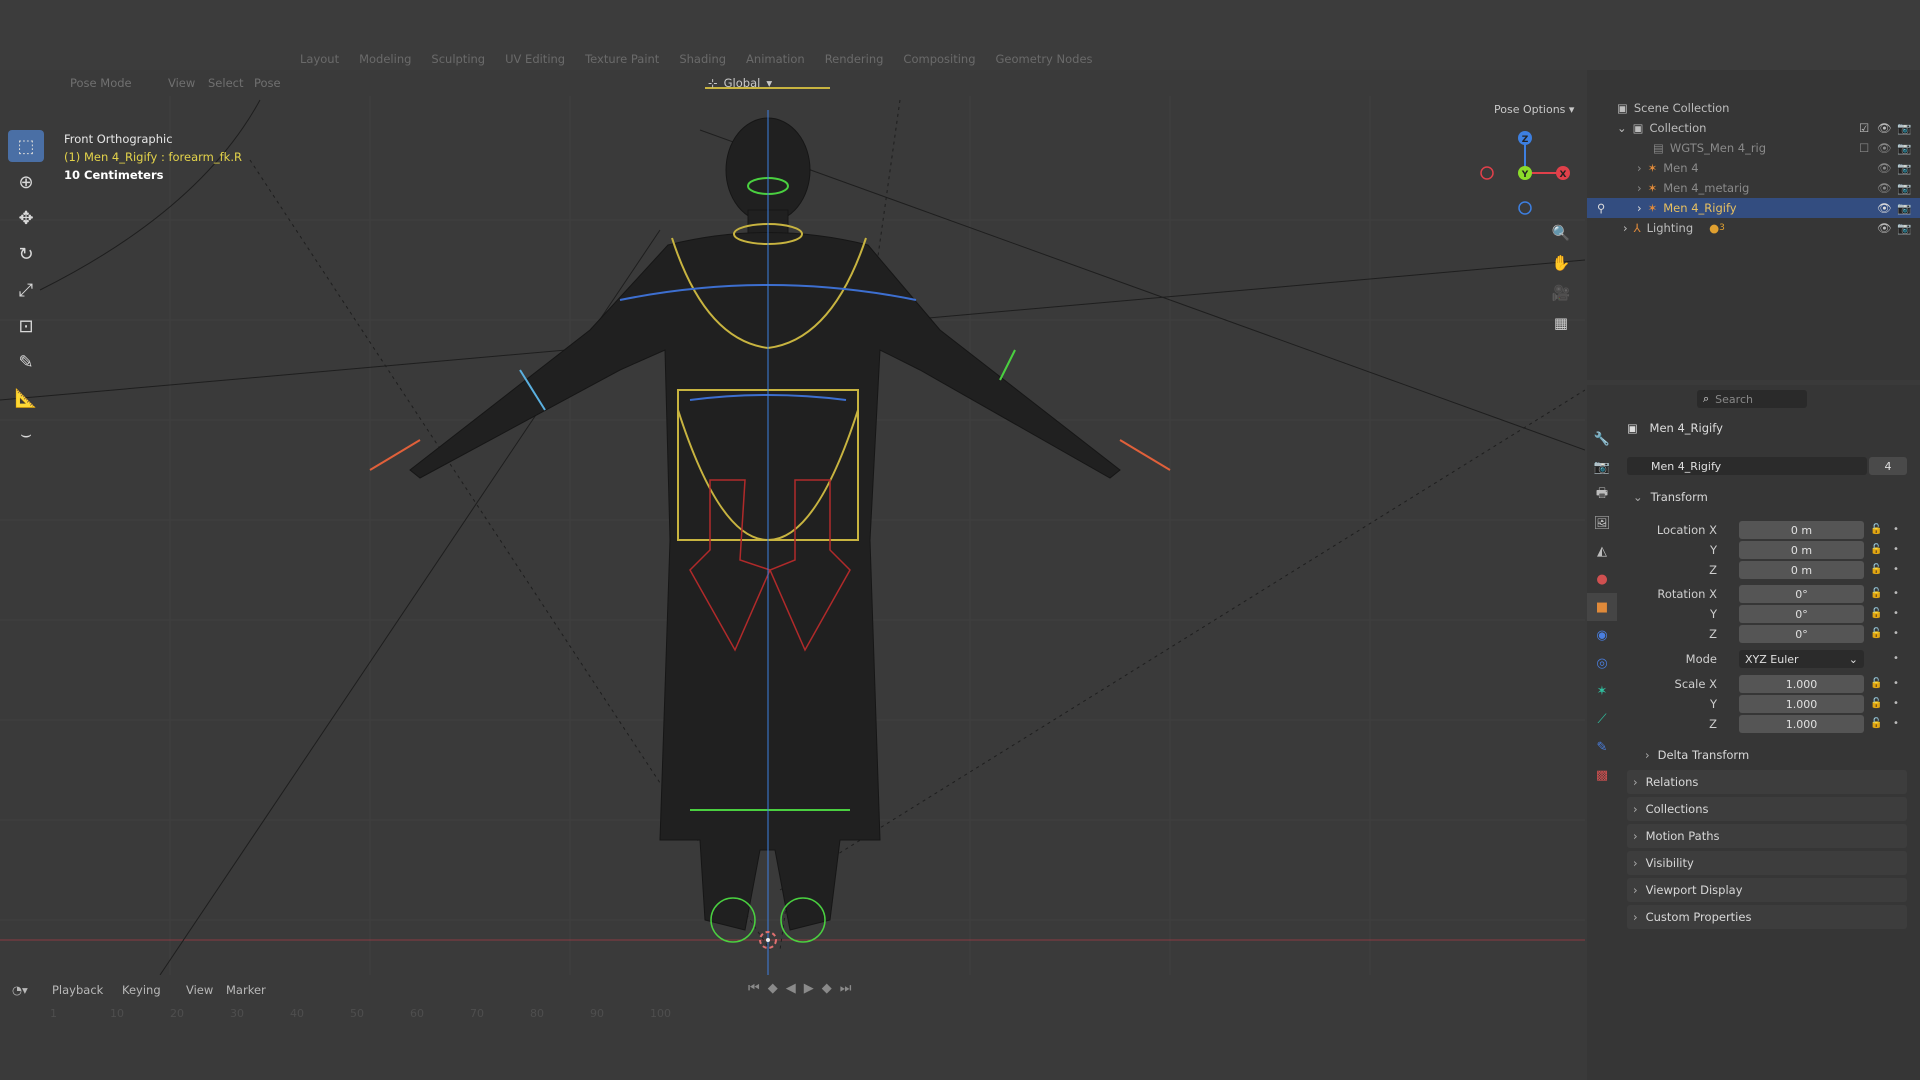 This screenshot has height=1080, width=1920. What do you see at coordinates (1767, 782) in the screenshot?
I see `relations-panel: › Relations` at bounding box center [1767, 782].